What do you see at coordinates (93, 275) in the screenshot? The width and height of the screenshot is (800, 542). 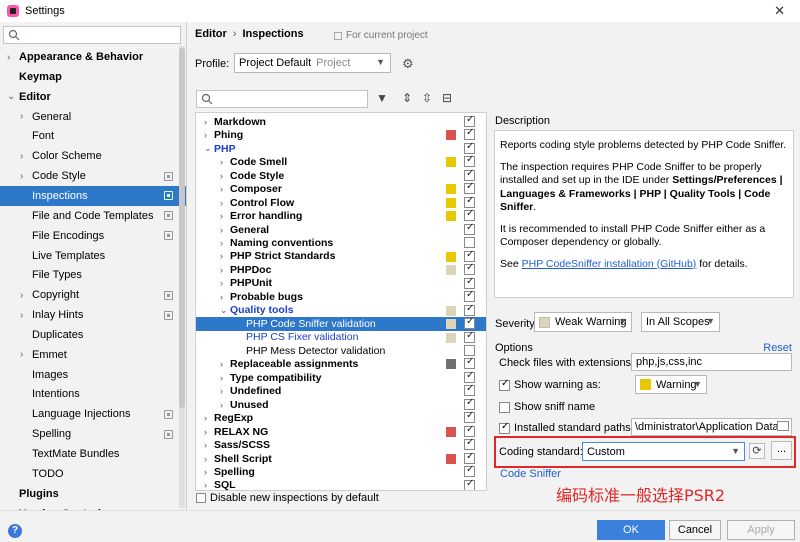 I see `sidebar-item-file-types: File Types` at bounding box center [93, 275].